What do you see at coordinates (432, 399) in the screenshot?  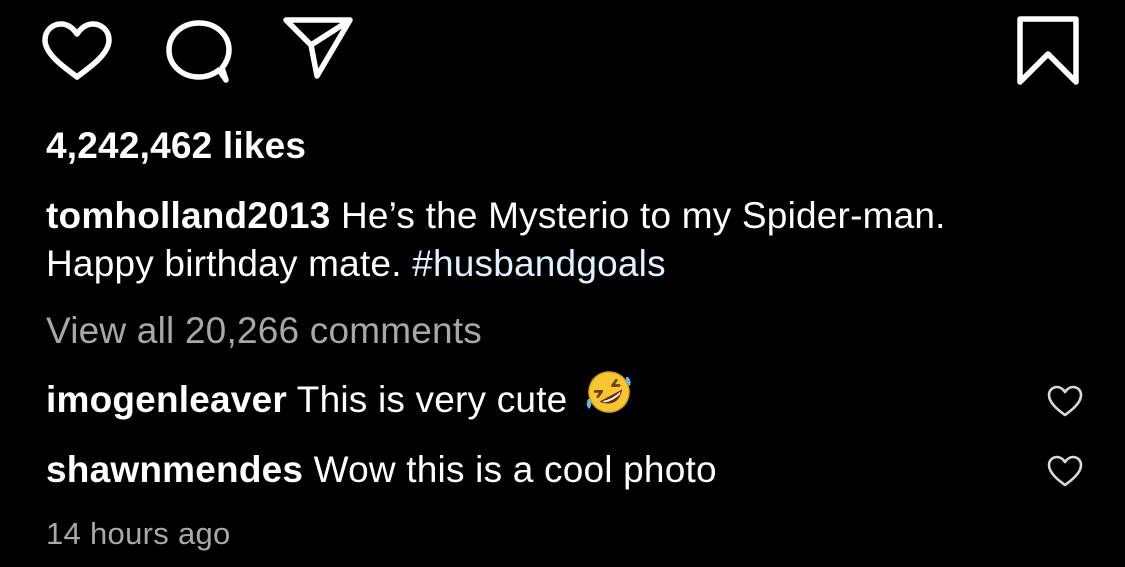 I see `comment-body: This is very cute` at bounding box center [432, 399].